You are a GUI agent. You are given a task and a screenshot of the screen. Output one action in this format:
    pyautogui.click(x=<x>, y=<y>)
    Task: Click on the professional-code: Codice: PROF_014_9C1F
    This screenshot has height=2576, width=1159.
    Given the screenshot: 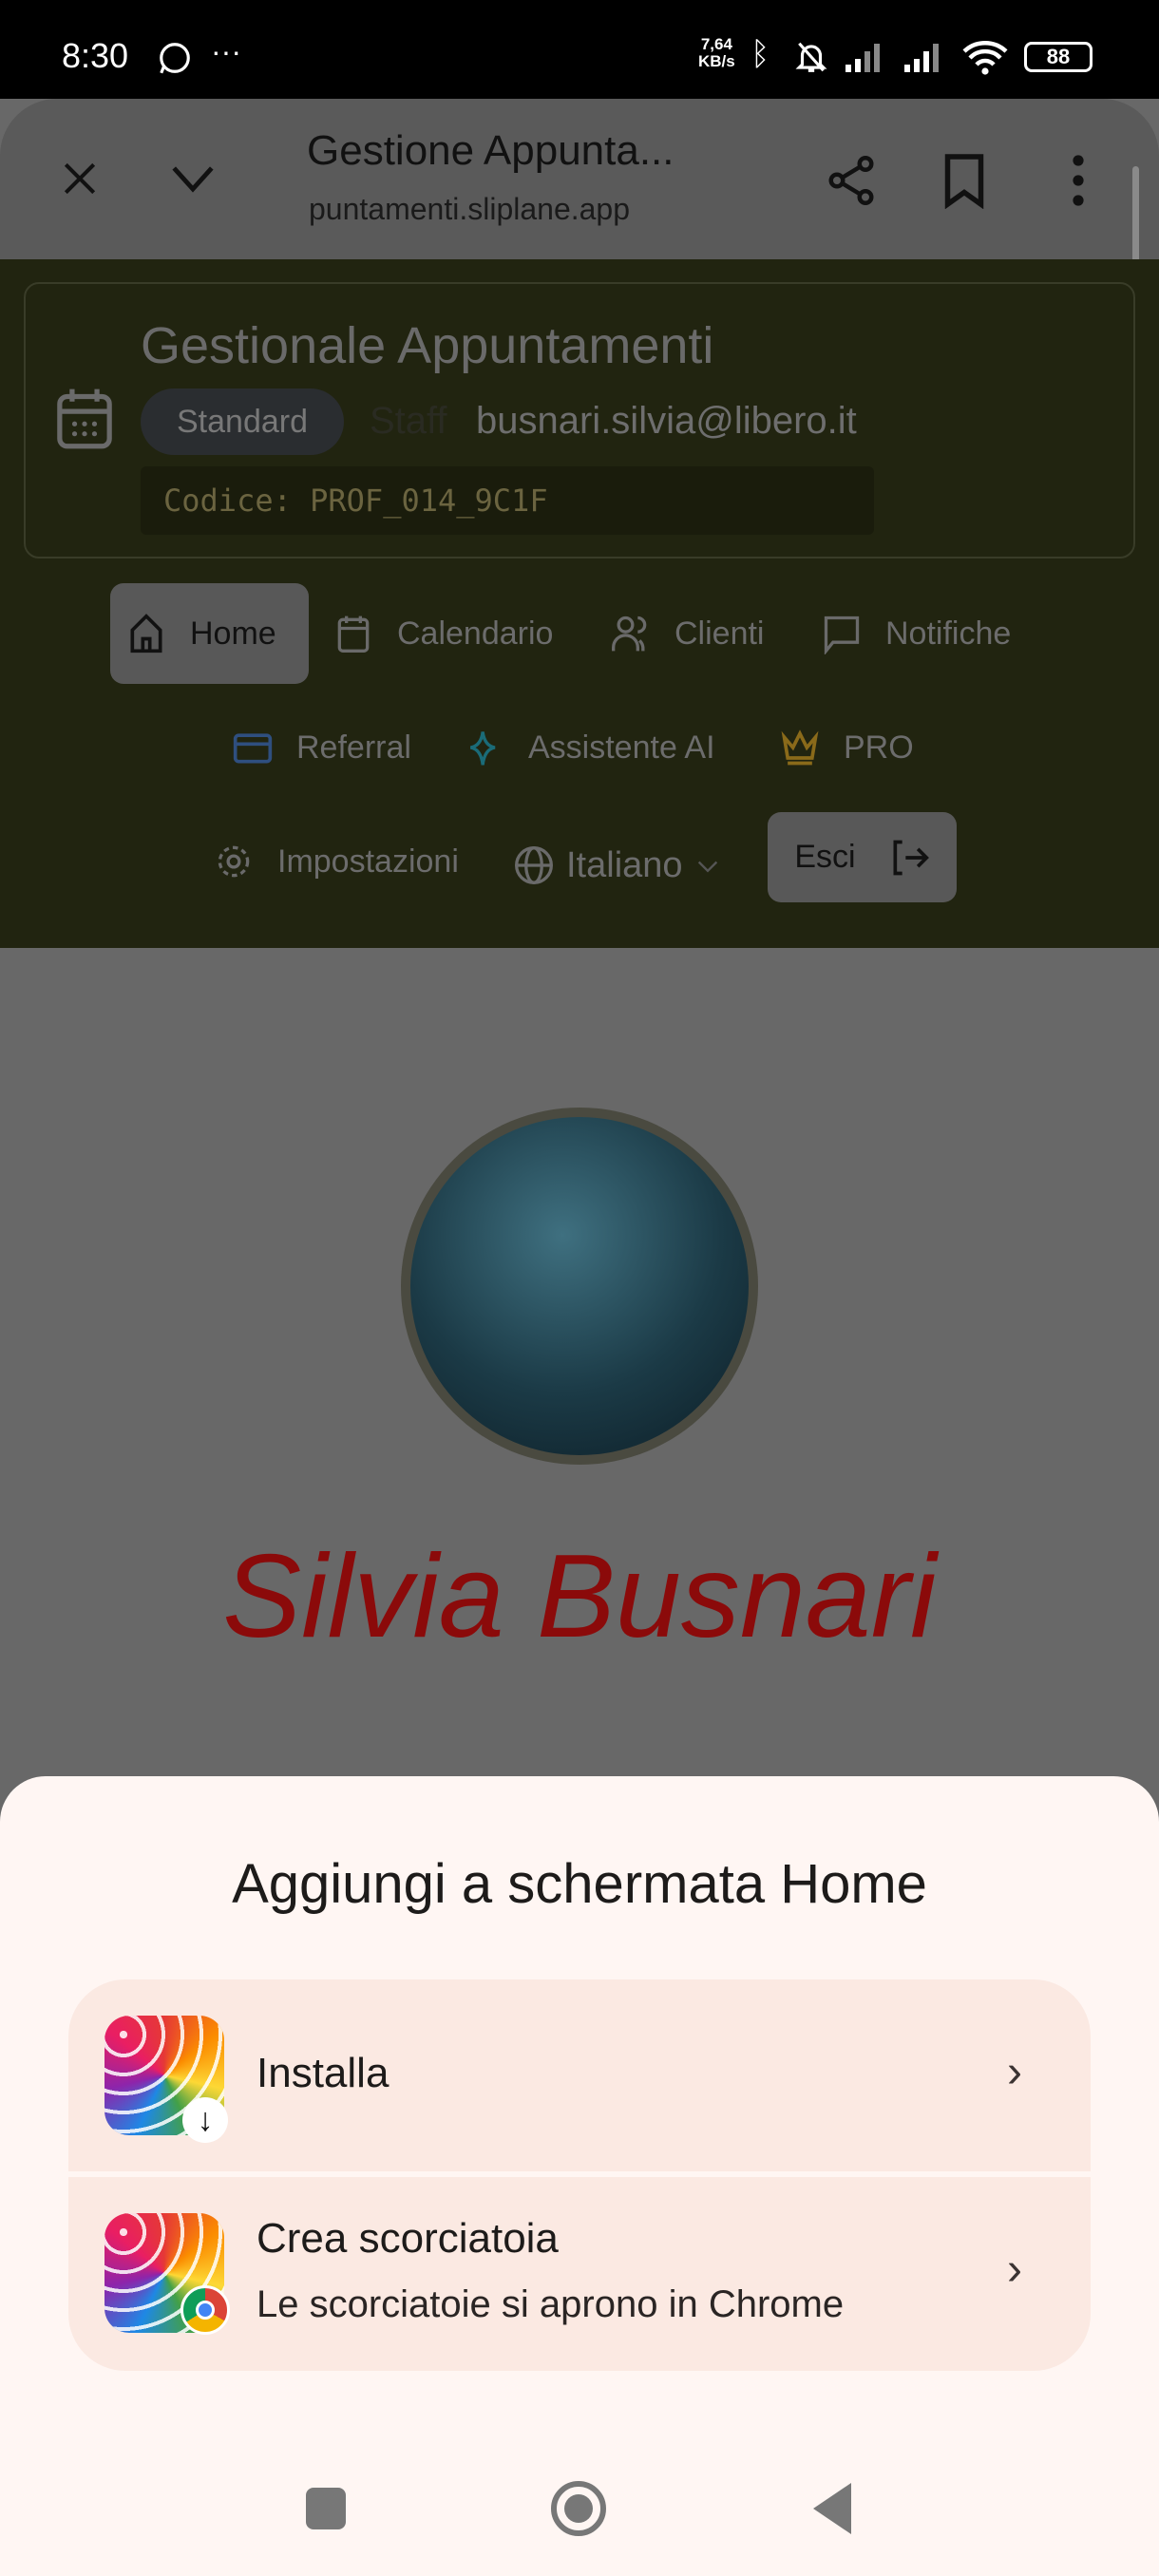 What is the action you would take?
    pyautogui.click(x=507, y=500)
    